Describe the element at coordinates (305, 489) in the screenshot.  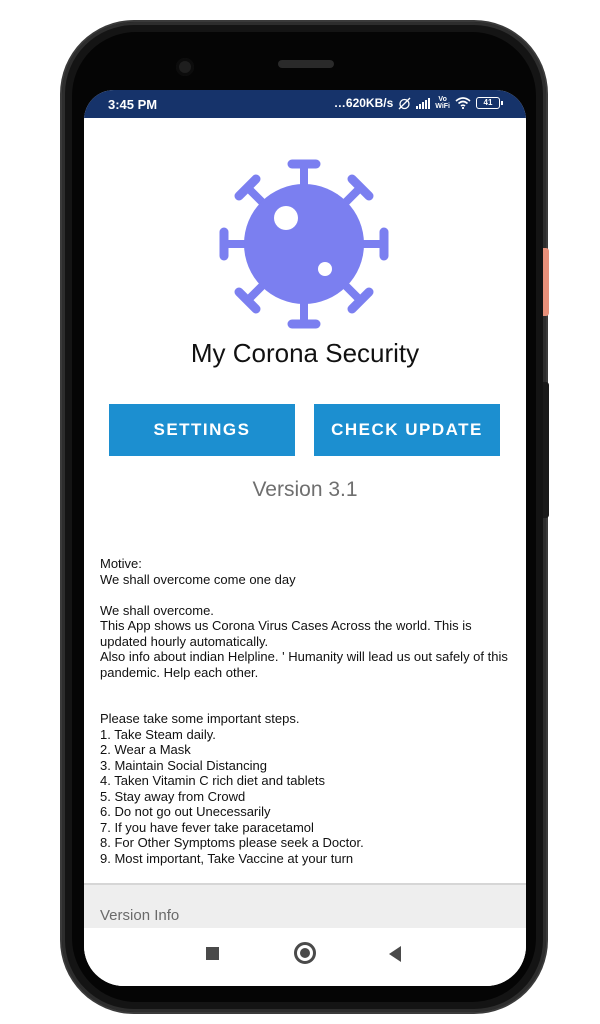
I see `version-label: Version 3.1` at that location.